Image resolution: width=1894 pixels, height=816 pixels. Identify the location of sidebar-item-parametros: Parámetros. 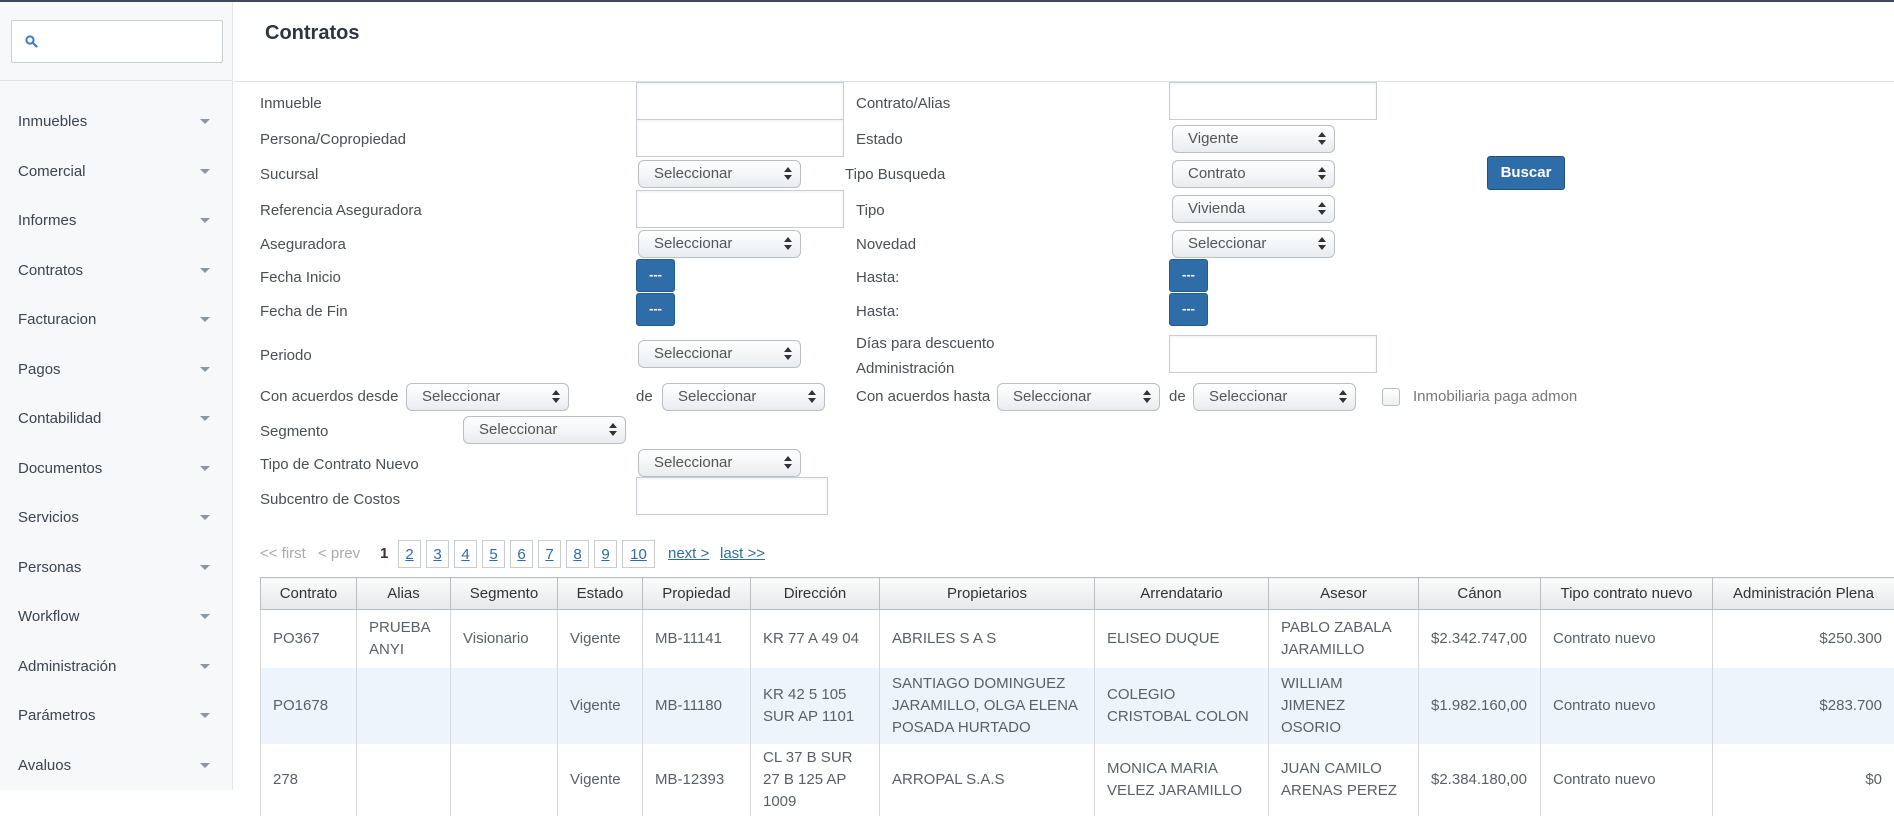
(116, 716).